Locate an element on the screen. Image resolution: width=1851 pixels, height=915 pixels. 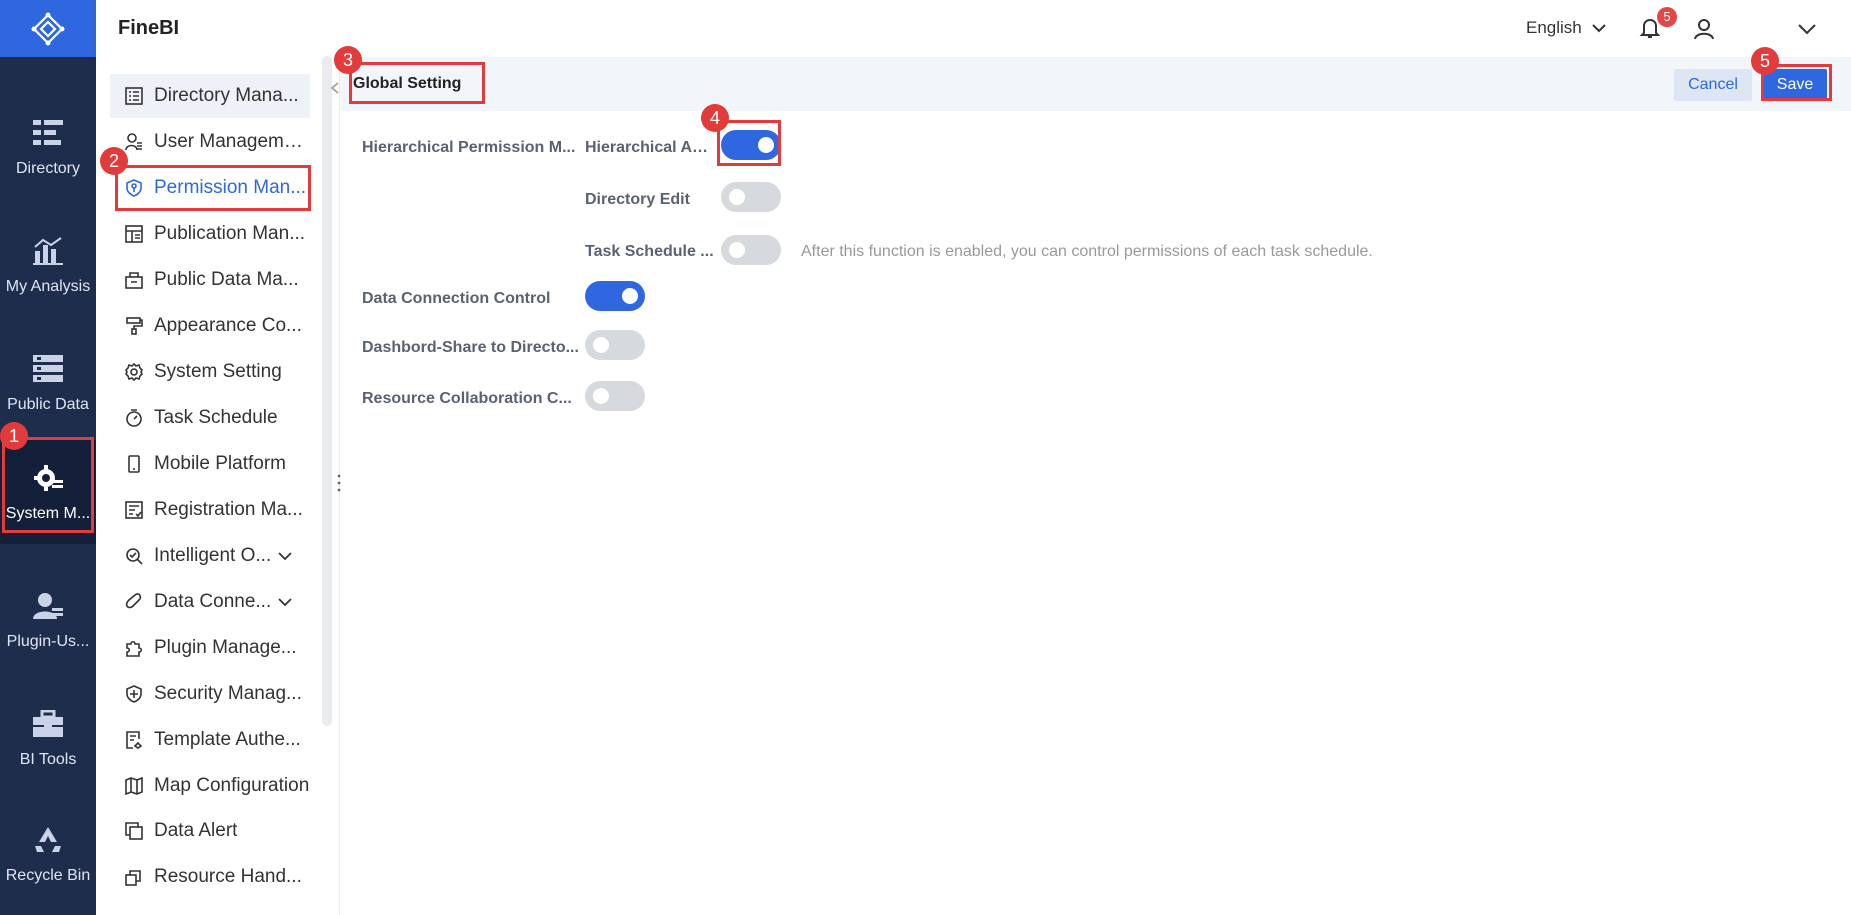
rail-label: BI Tools is located at coordinates (48, 759).